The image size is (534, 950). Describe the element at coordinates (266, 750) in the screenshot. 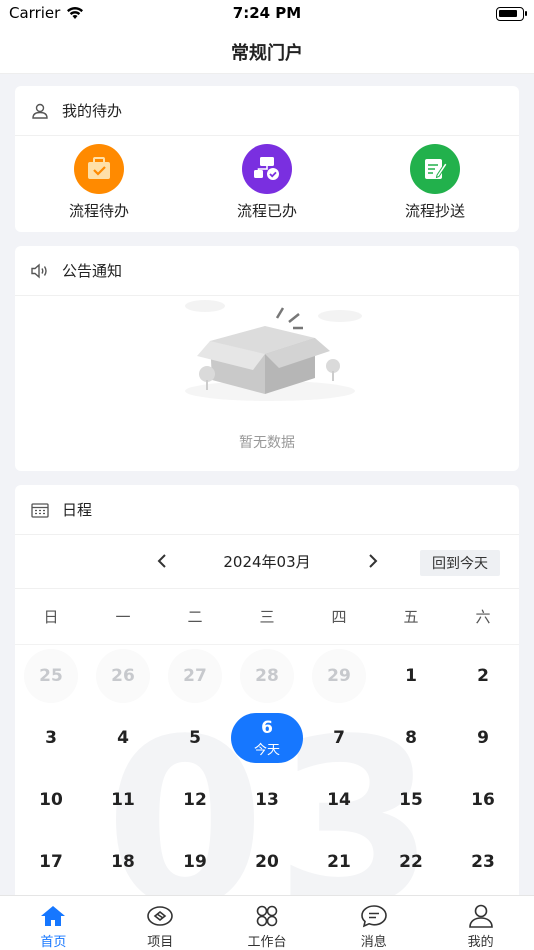

I see `today-label: 今天` at that location.